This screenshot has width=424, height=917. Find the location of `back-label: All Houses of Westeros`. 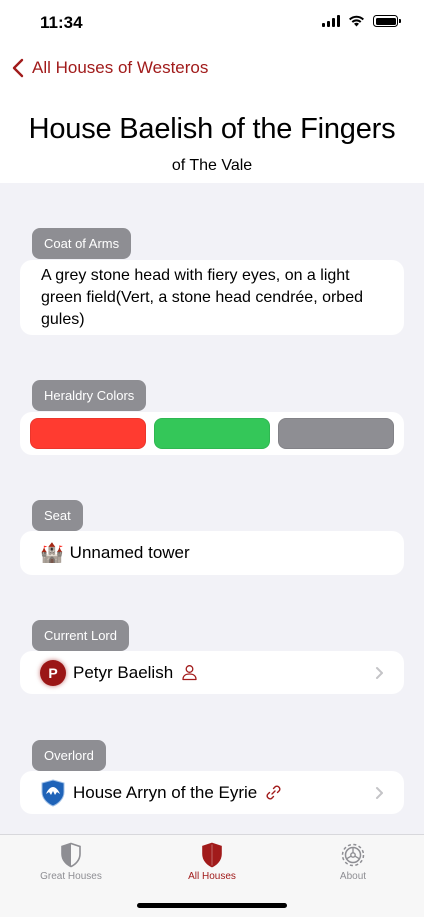

back-label: All Houses of Westeros is located at coordinates (120, 67).